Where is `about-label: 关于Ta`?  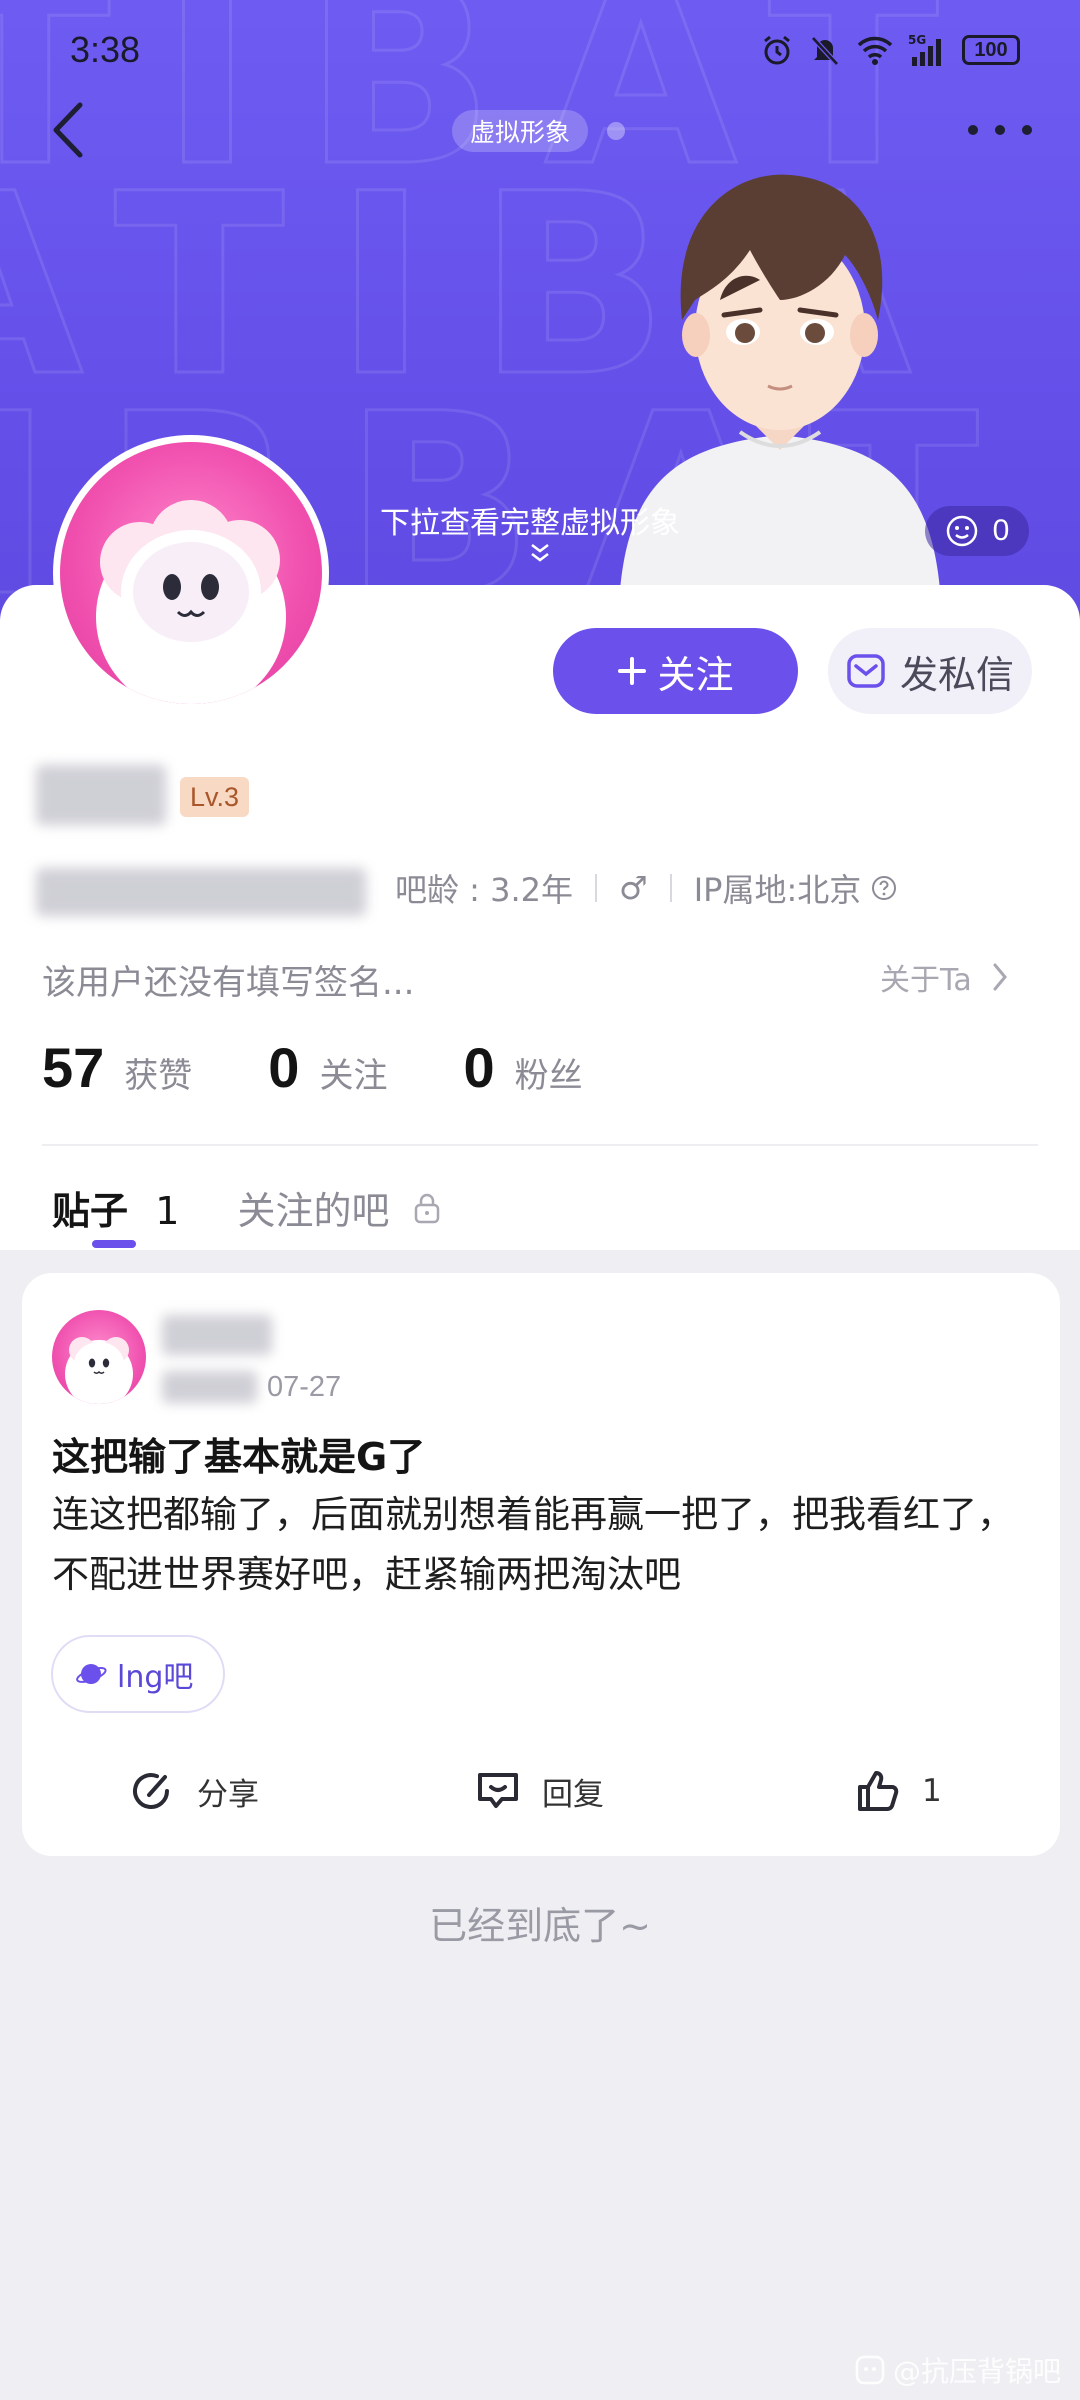
about-label: 关于Ta is located at coordinates (926, 980).